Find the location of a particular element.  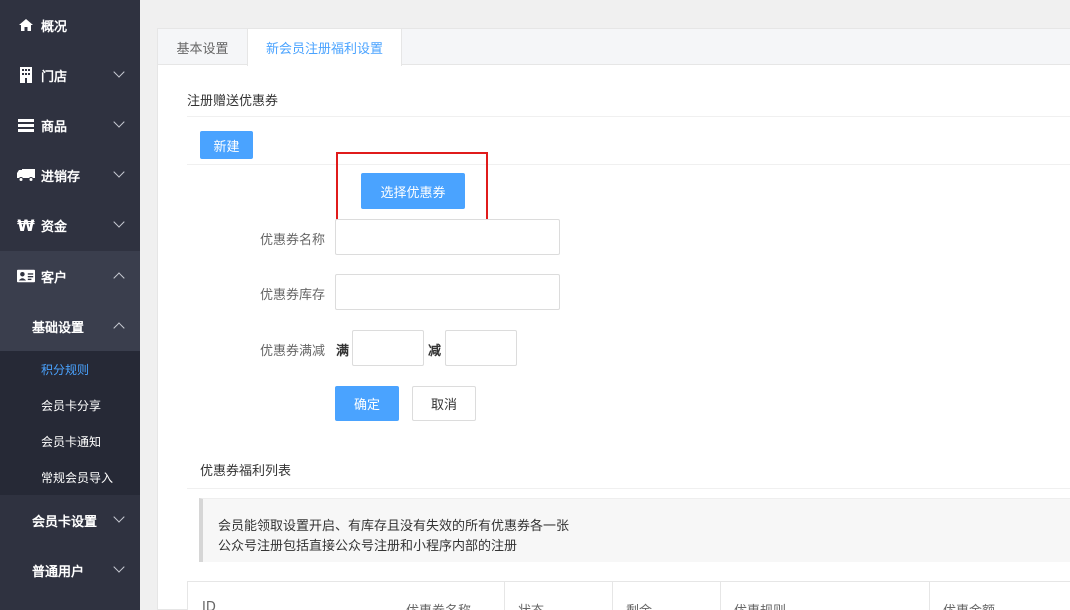

id-card-icon is located at coordinates (26, 276).